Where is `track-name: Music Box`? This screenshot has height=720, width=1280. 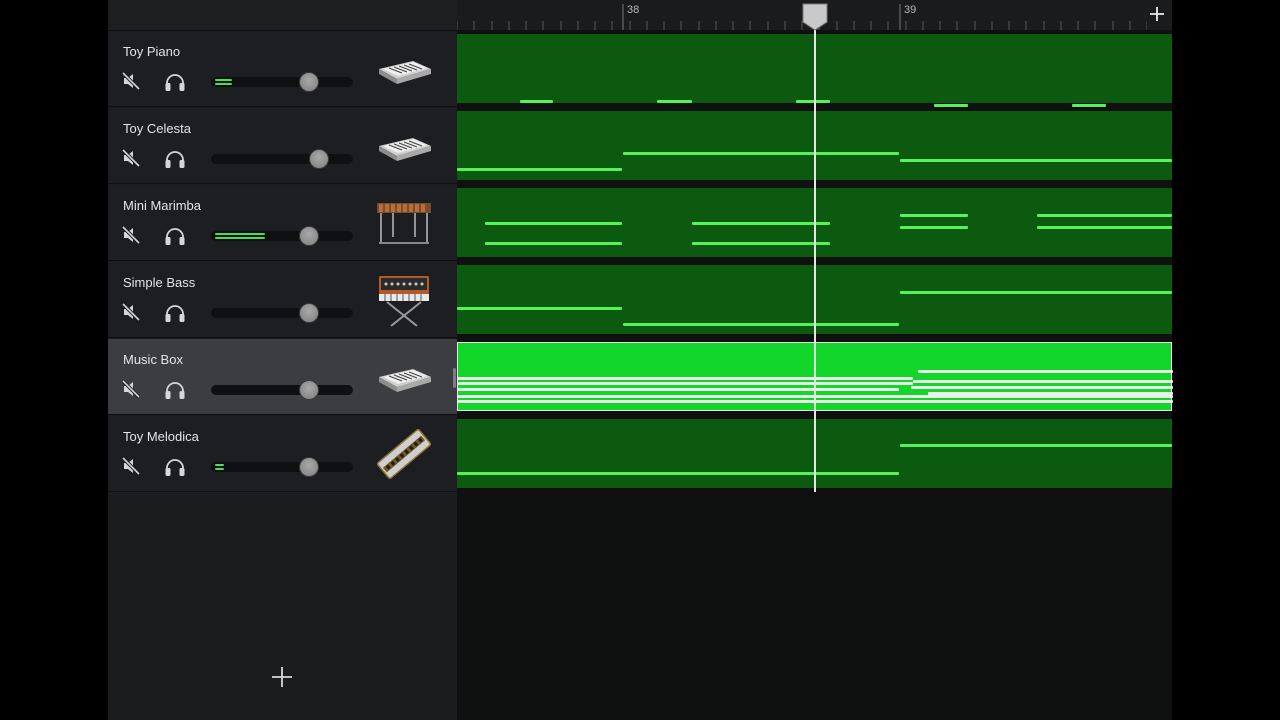
track-name: Music Box is located at coordinates (153, 359).